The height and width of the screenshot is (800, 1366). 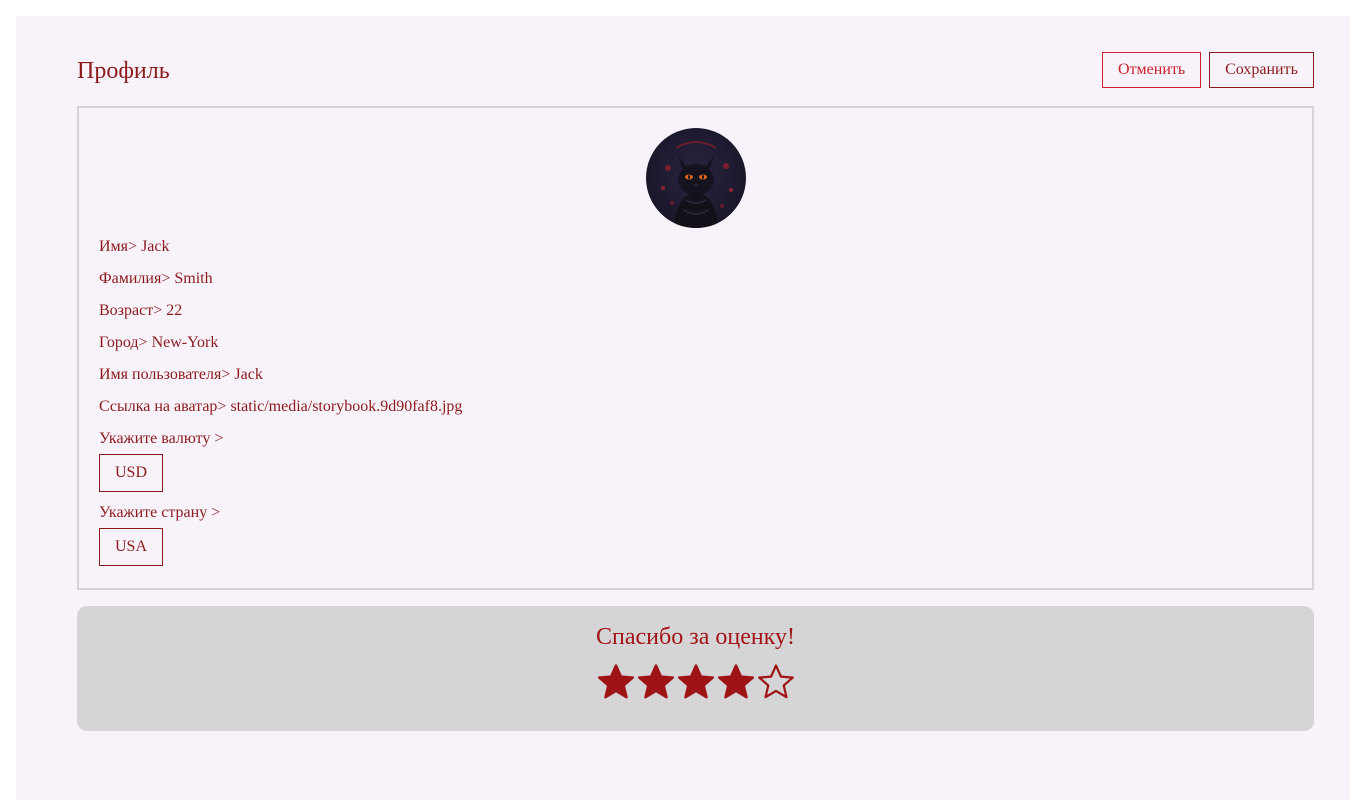 I want to click on currency-select: USD, so click(x=131, y=473).